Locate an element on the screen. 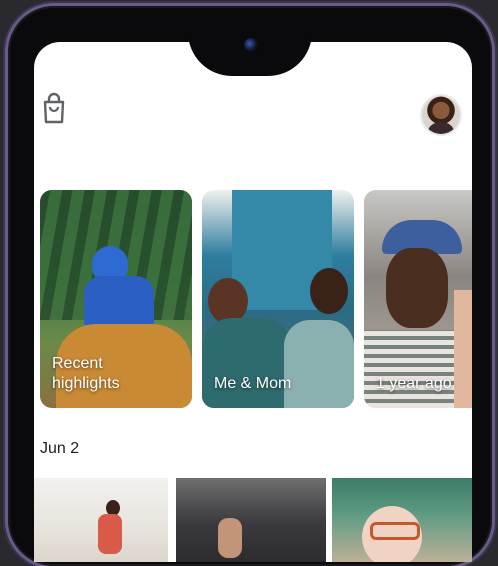 This screenshot has width=498, height=566. shirt-shape is located at coordinates (414, 369).